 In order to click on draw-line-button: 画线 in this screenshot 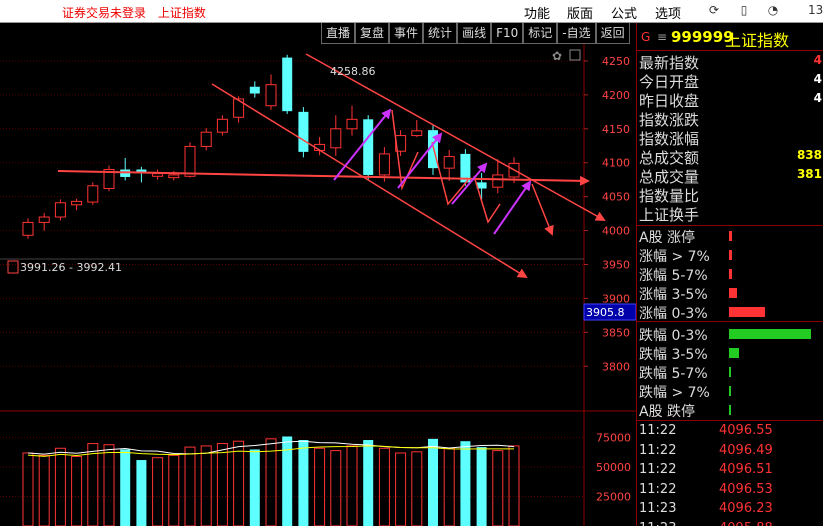, I will do `click(474, 33)`.